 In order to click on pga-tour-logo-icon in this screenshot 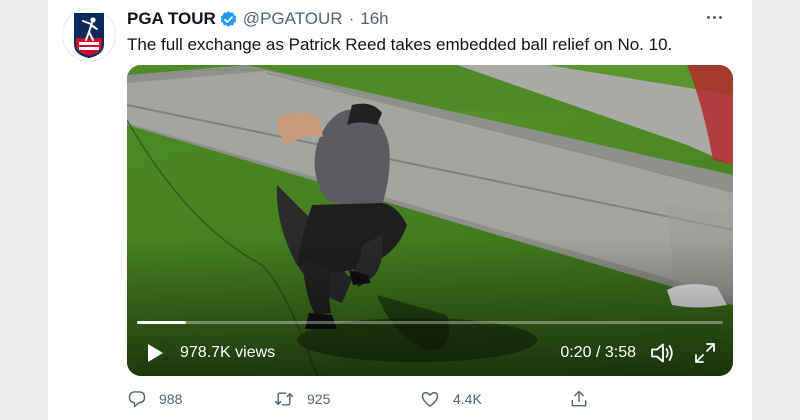, I will do `click(89, 35)`.